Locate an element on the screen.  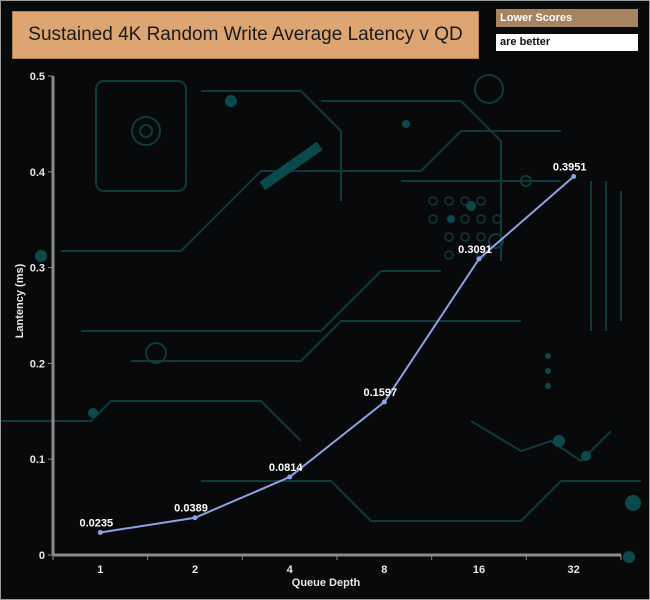
x-tick-label: 1 is located at coordinates (100, 570).